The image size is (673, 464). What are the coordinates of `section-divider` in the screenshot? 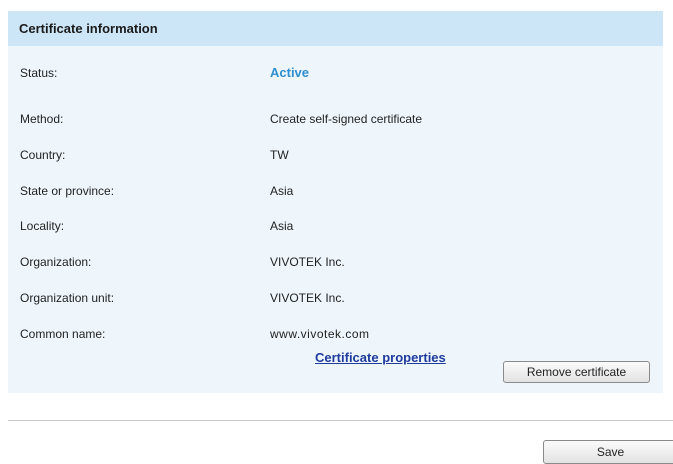 It's located at (340, 420).